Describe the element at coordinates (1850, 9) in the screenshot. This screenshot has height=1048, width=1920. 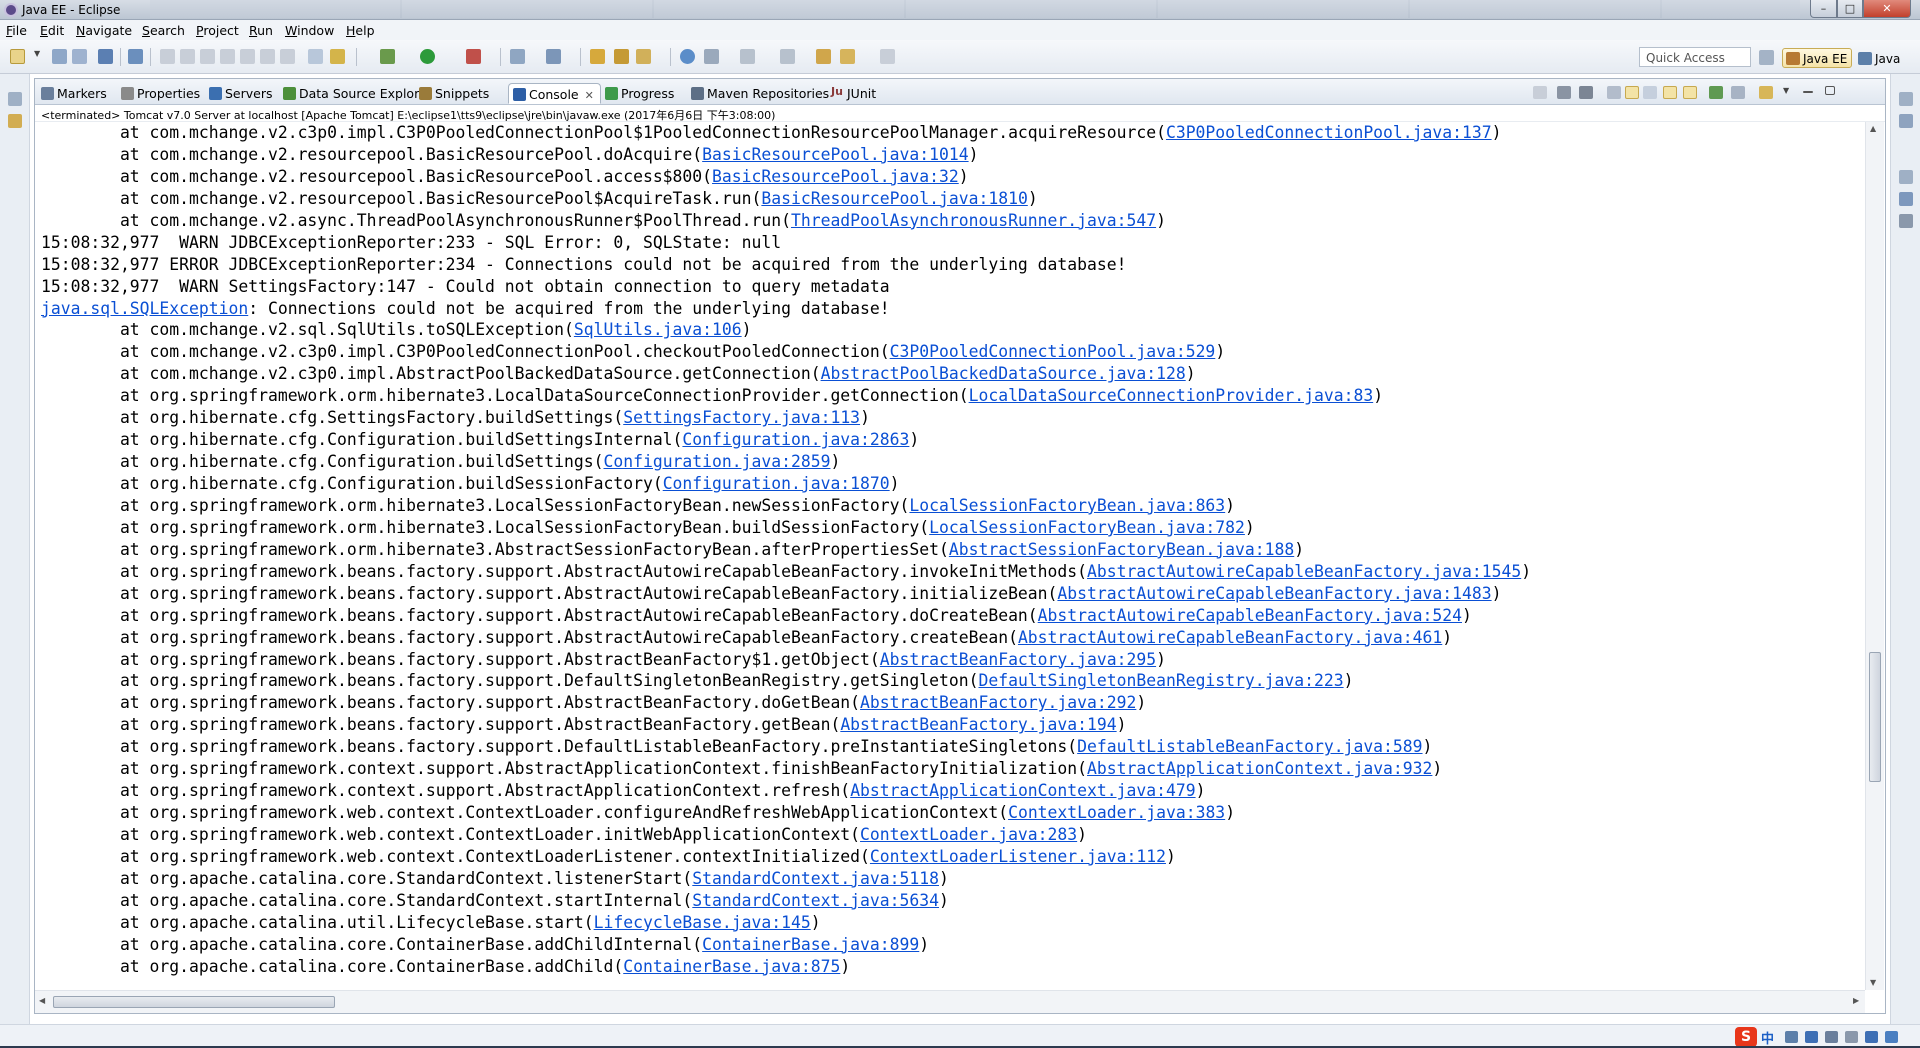
I see `maximize-button: □` at that location.